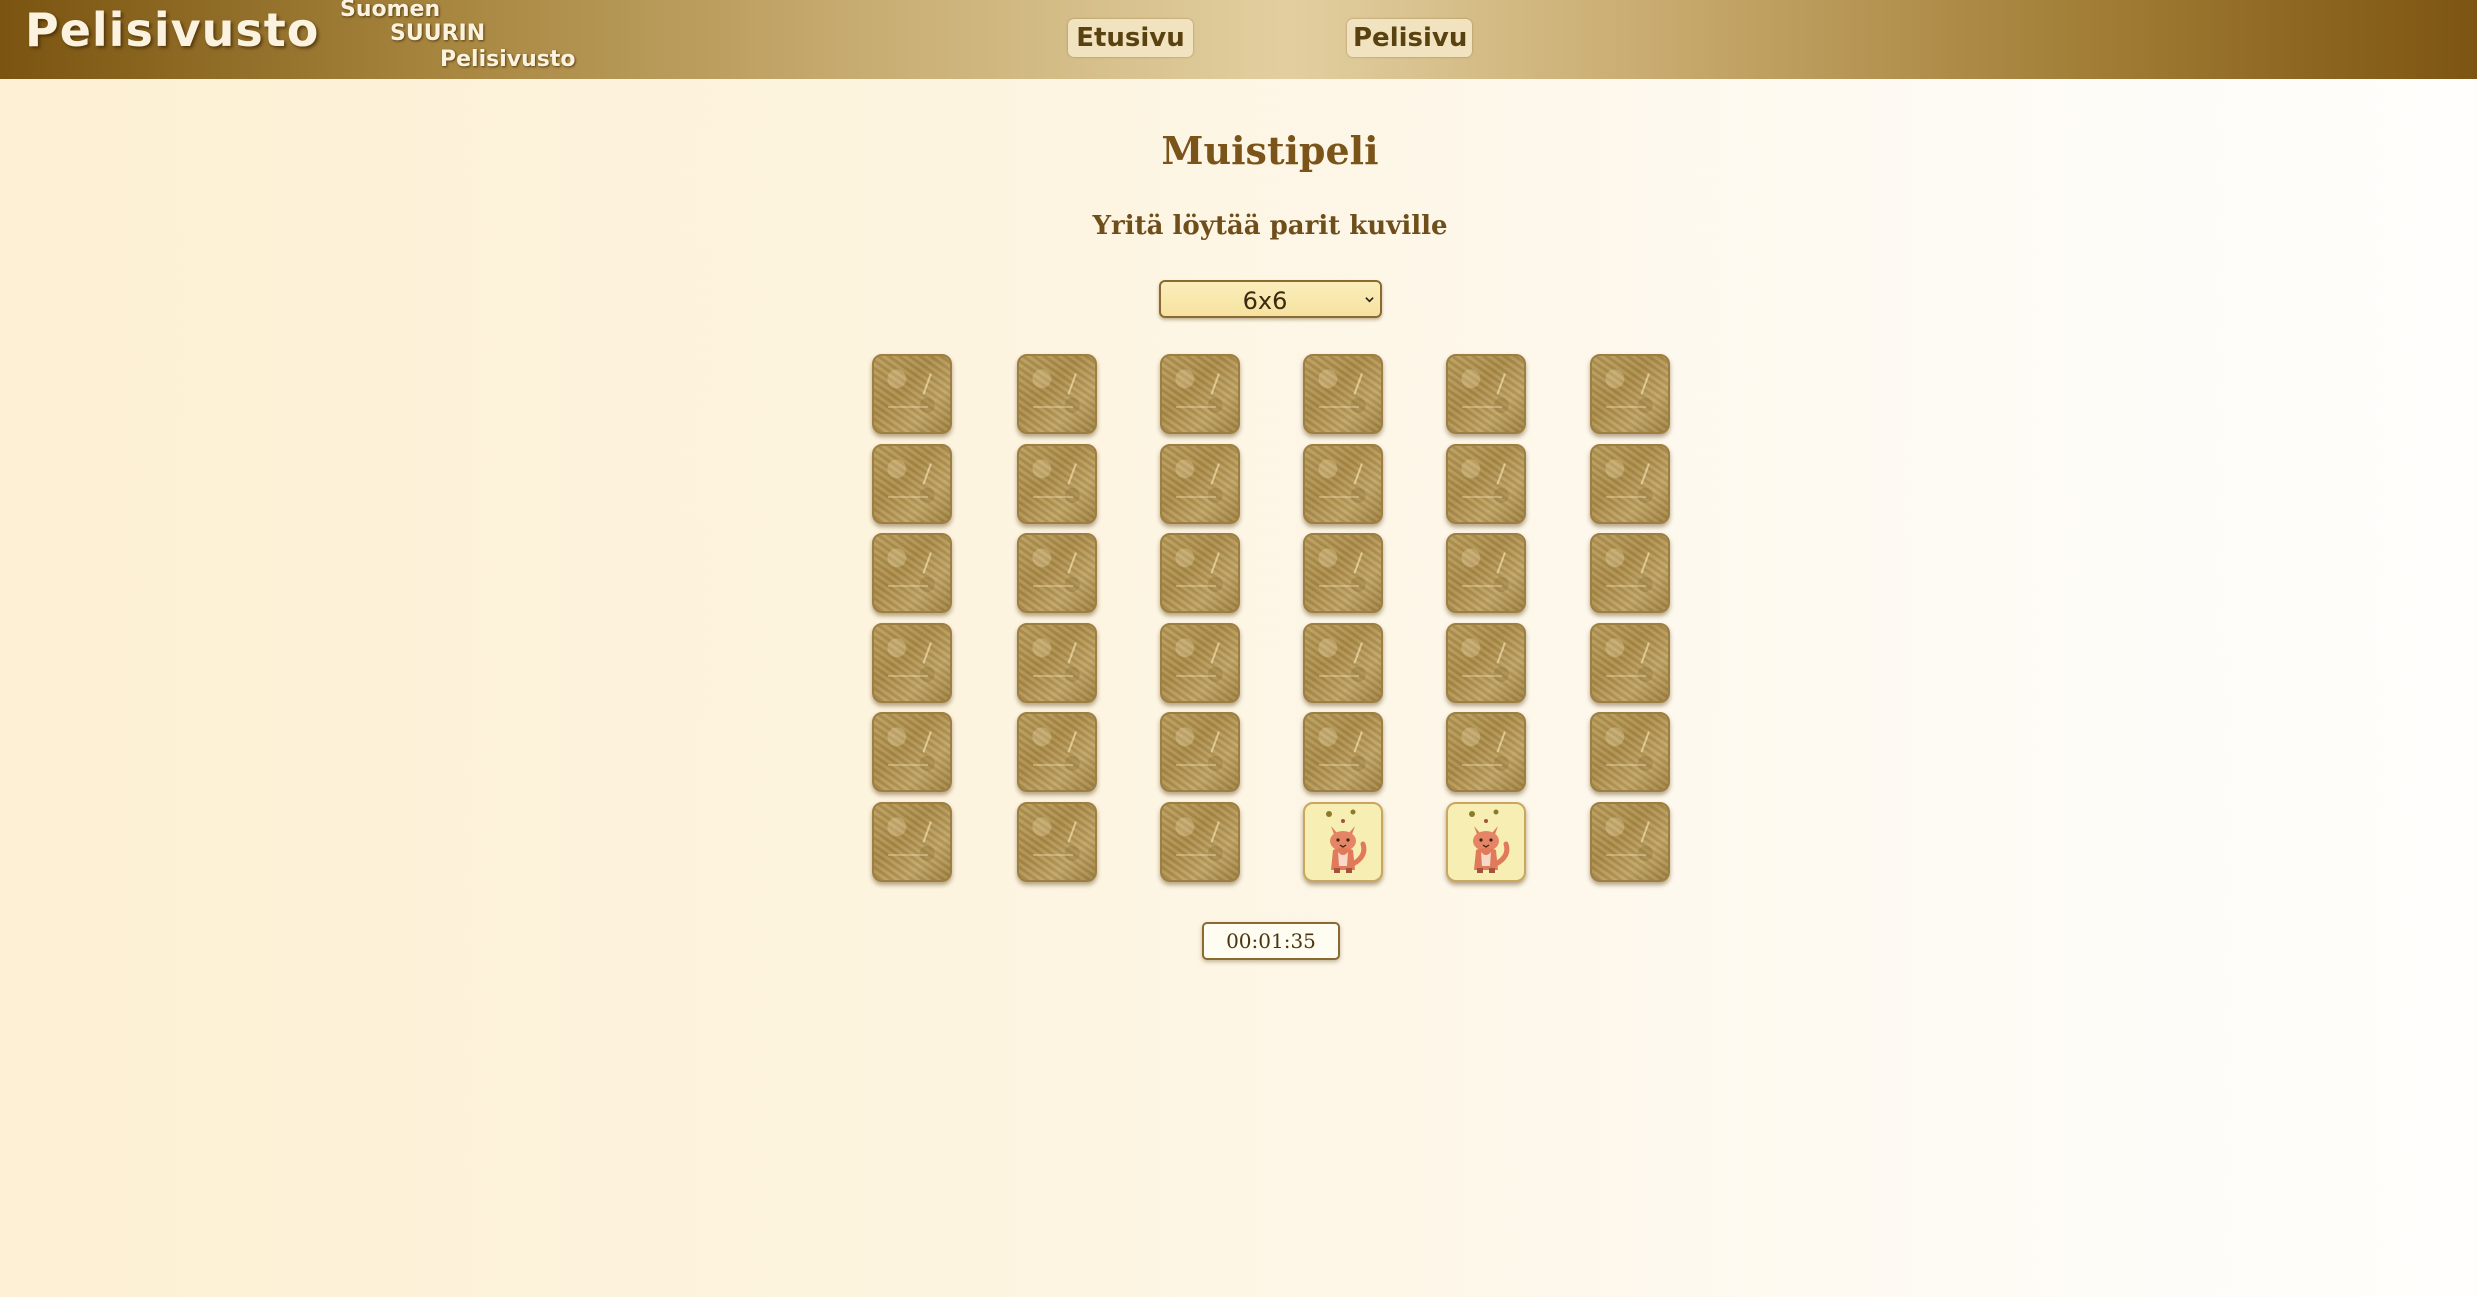  Describe the element at coordinates (1270, 226) in the screenshot. I see `page-subtitle: Yritä löytää parit kuville` at that location.